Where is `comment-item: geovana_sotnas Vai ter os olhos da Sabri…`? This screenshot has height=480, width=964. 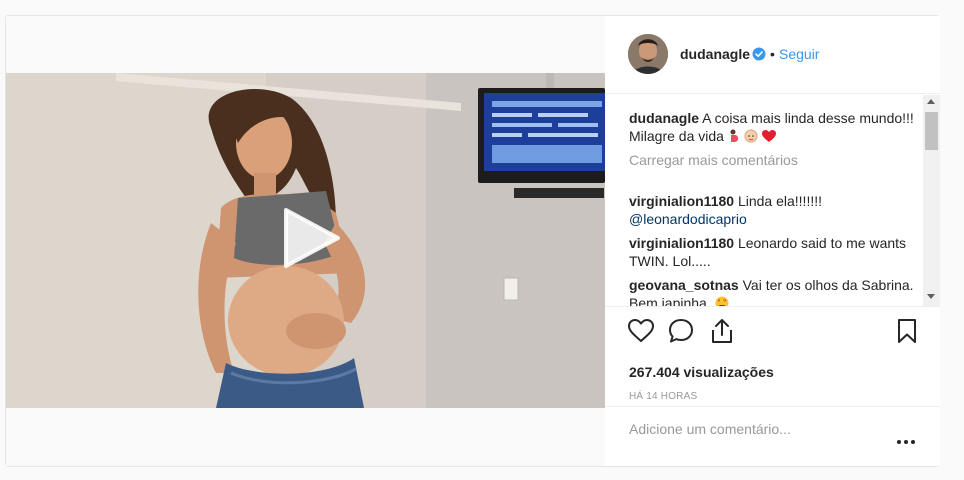
comment-item: geovana_sotnas Vai ter os olhos da Sabri… is located at coordinates (774, 291).